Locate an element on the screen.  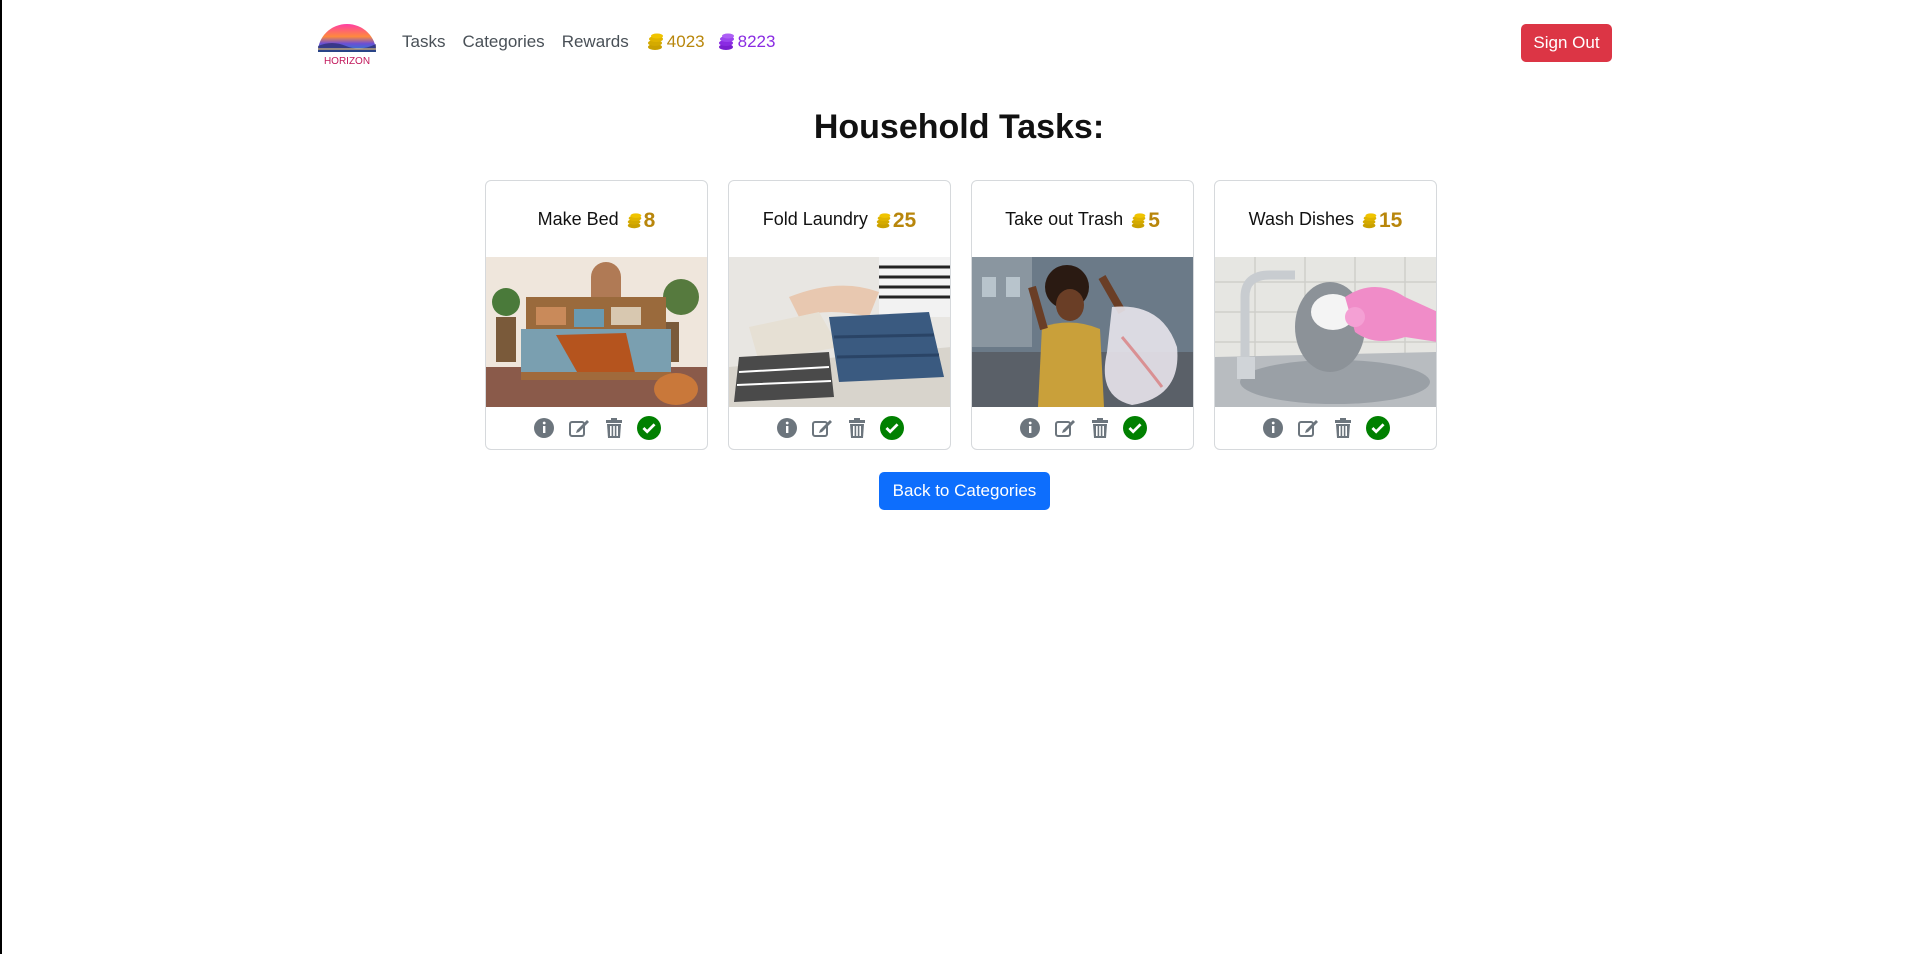
nav-tasks-link: Tasks is located at coordinates (423, 42).